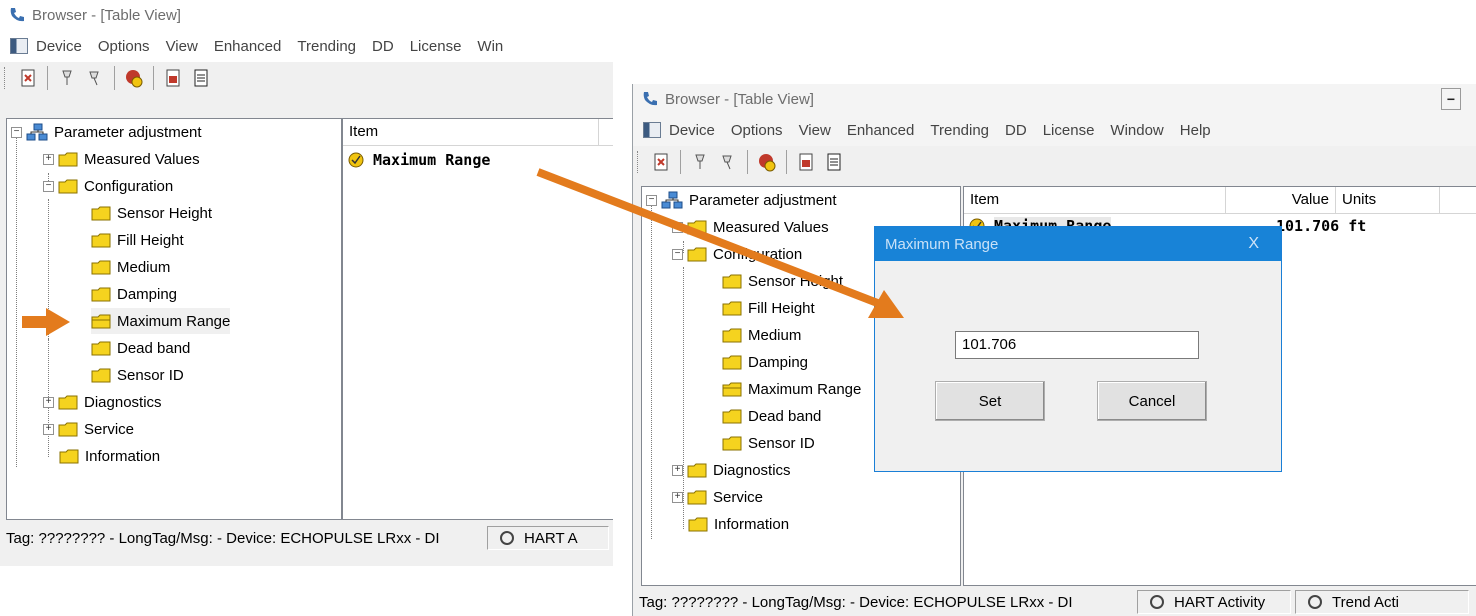 Image resolution: width=1476 pixels, height=616 pixels. What do you see at coordinates (1388, 200) in the screenshot?
I see `column-header-units: Units` at bounding box center [1388, 200].